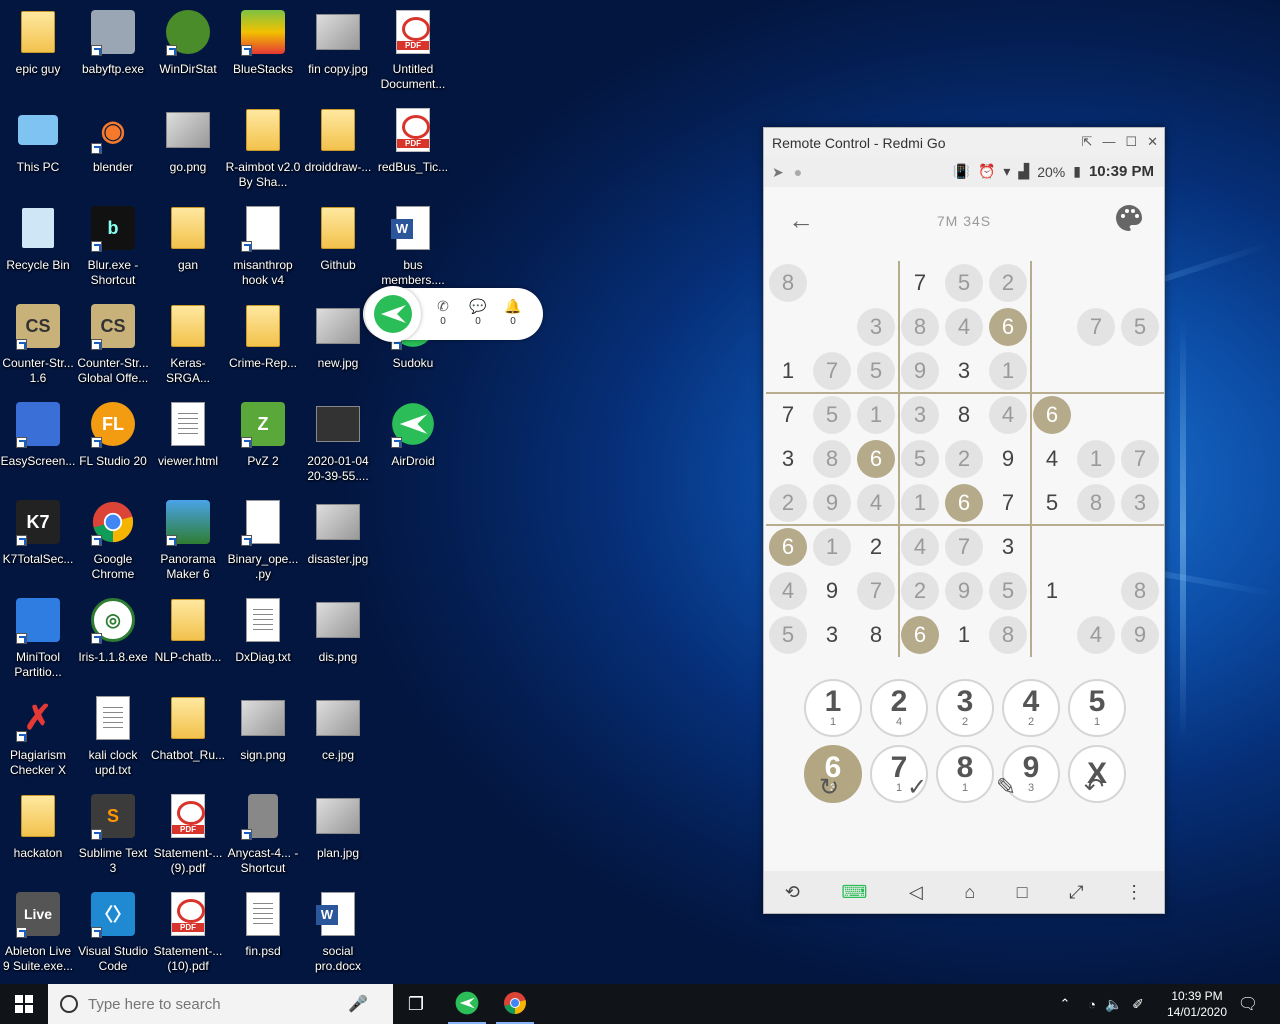 The width and height of the screenshot is (1280, 1024). I want to click on desktop-icon: epic guy, so click(38, 42).